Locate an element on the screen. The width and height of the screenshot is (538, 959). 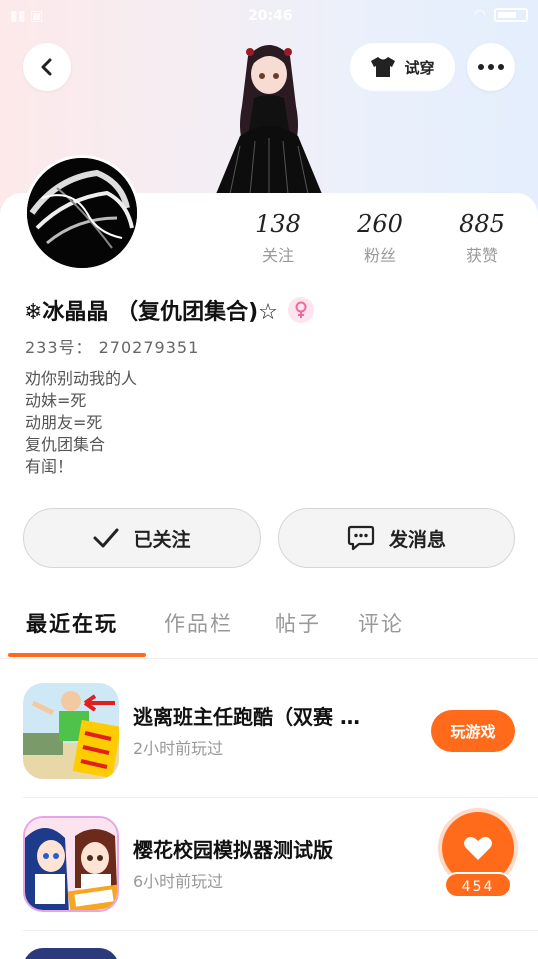
profile-nickname-row: ❄冰晶晶 （复仇团集合)☆ is located at coordinates (169, 310).